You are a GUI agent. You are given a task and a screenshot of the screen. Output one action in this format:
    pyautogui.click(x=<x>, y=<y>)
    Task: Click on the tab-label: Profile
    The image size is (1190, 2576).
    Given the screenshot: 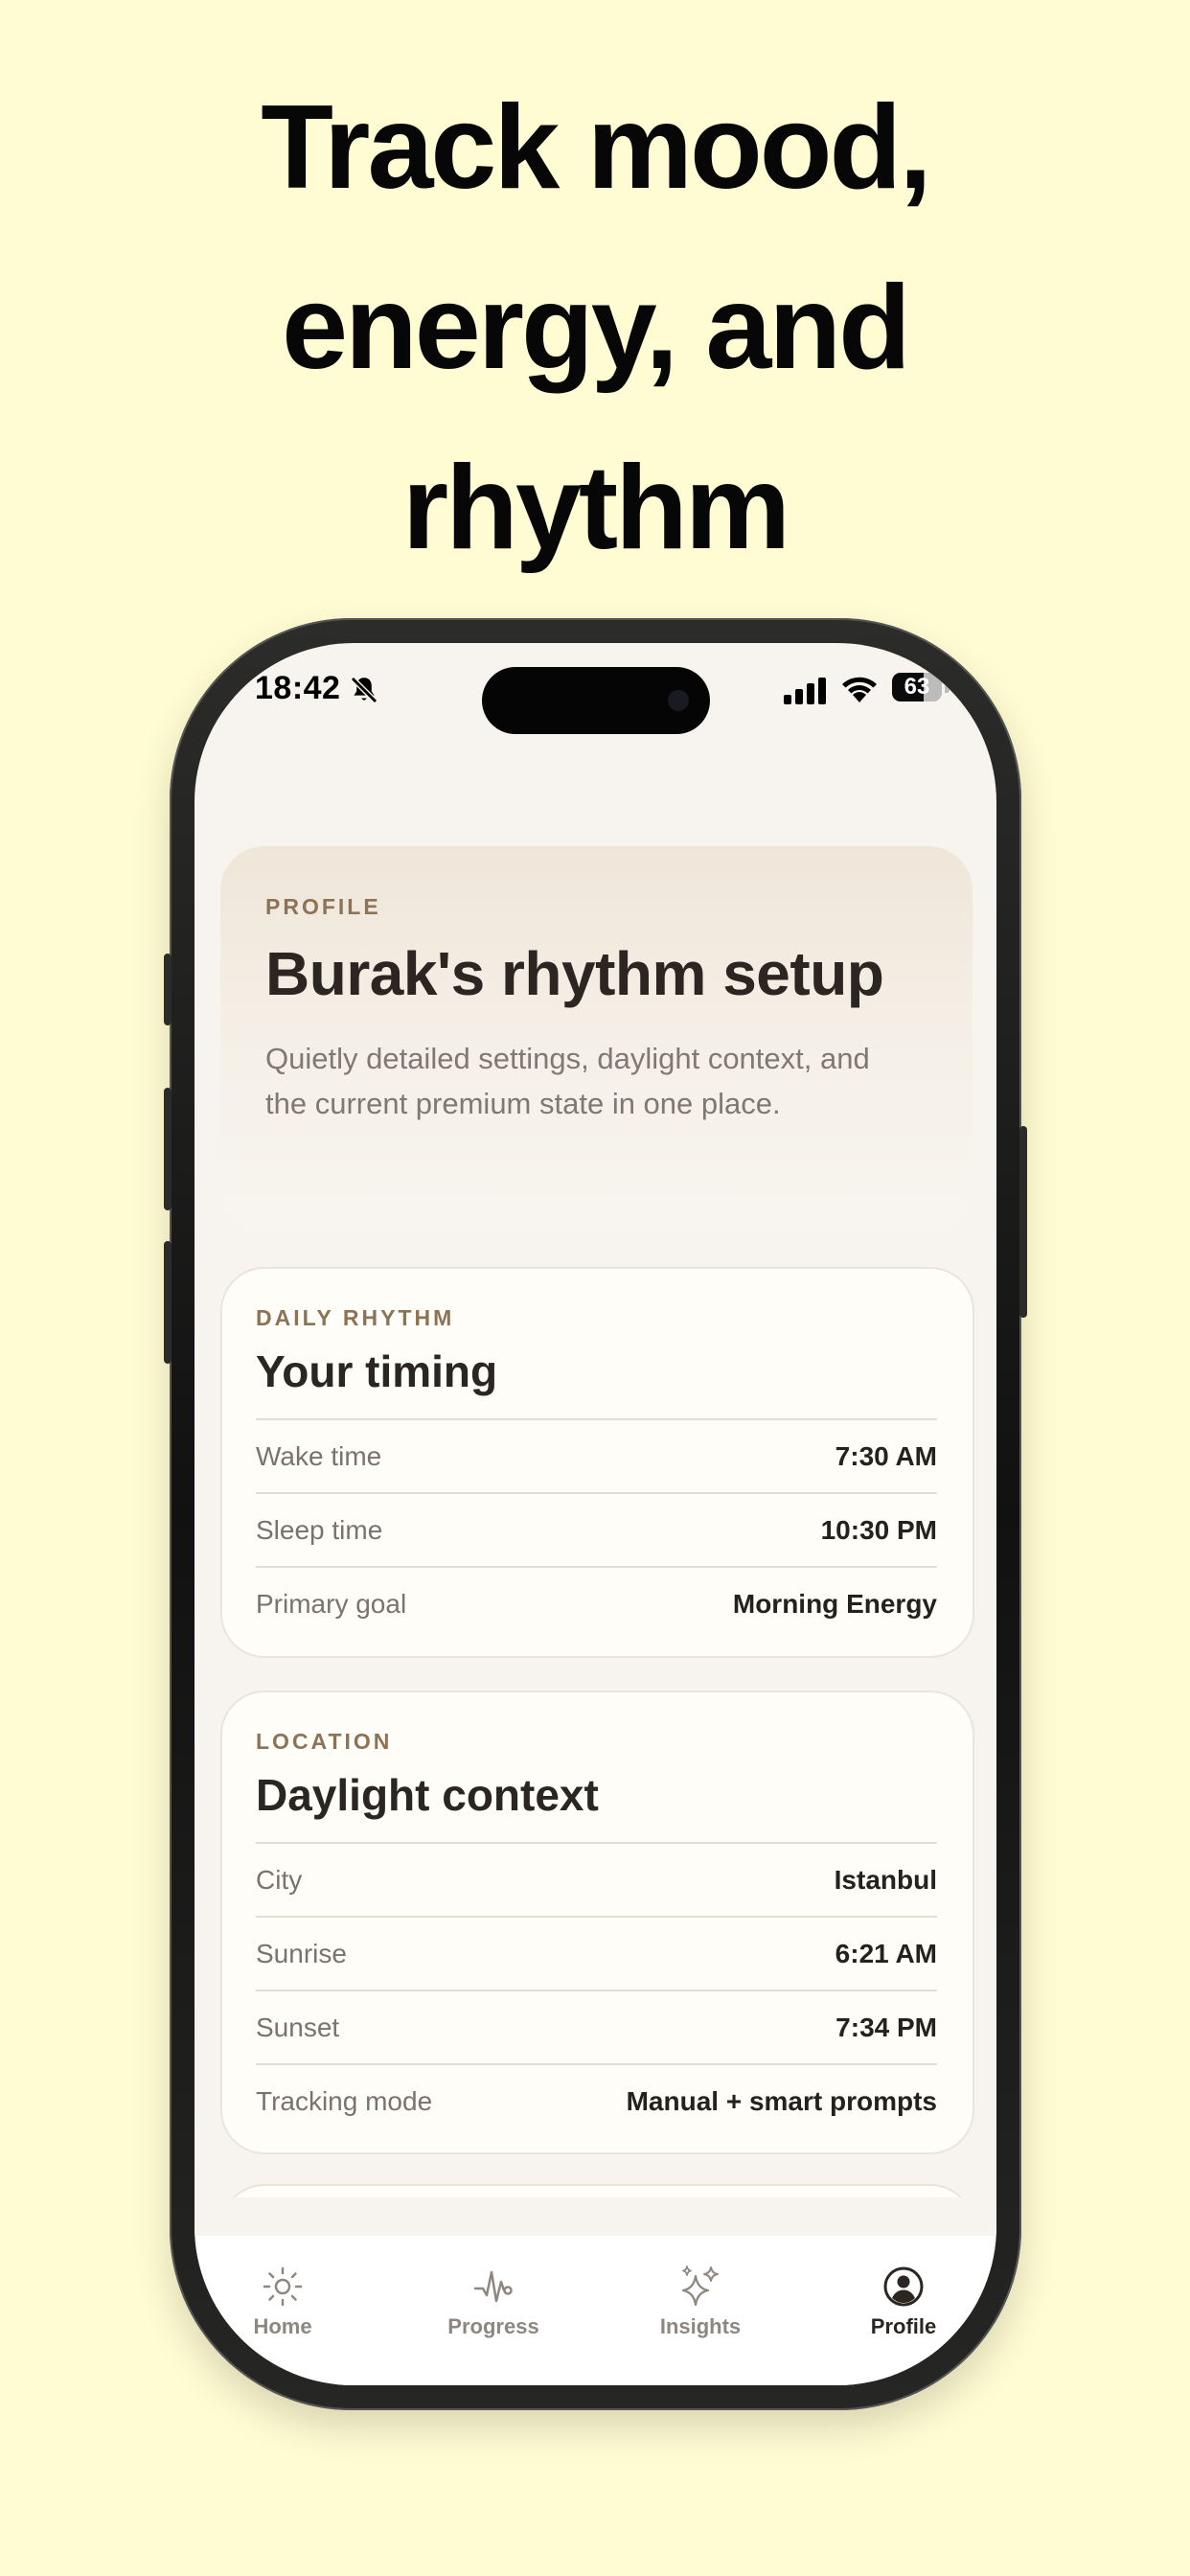 What is the action you would take?
    pyautogui.click(x=904, y=2326)
    